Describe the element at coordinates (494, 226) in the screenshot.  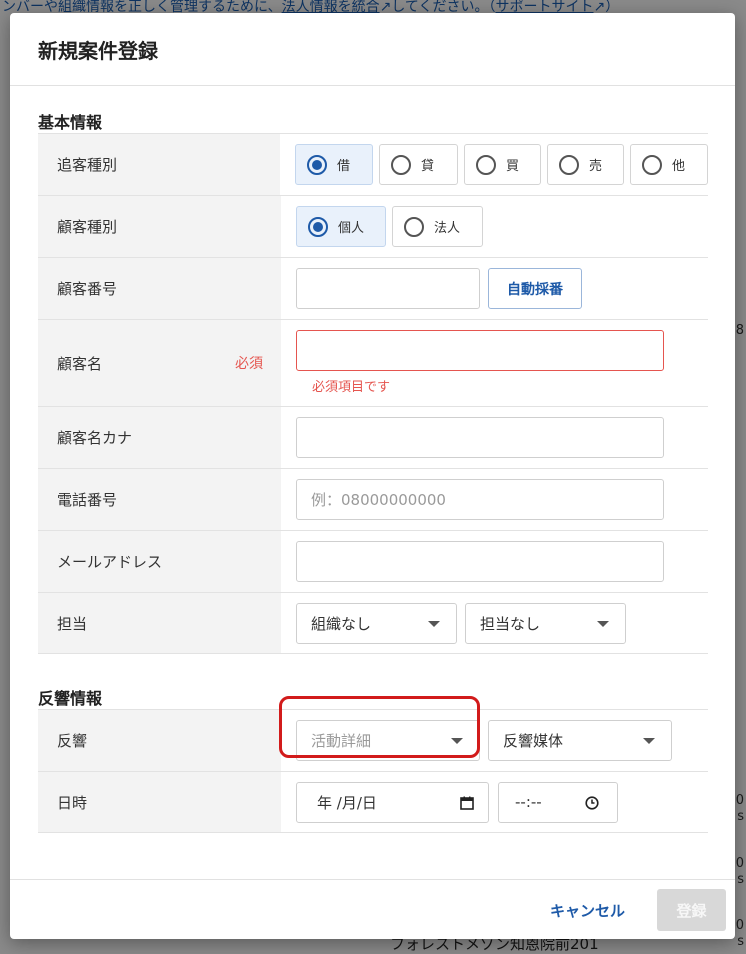
I see `customer-type-radio-group: 個人 法人` at that location.